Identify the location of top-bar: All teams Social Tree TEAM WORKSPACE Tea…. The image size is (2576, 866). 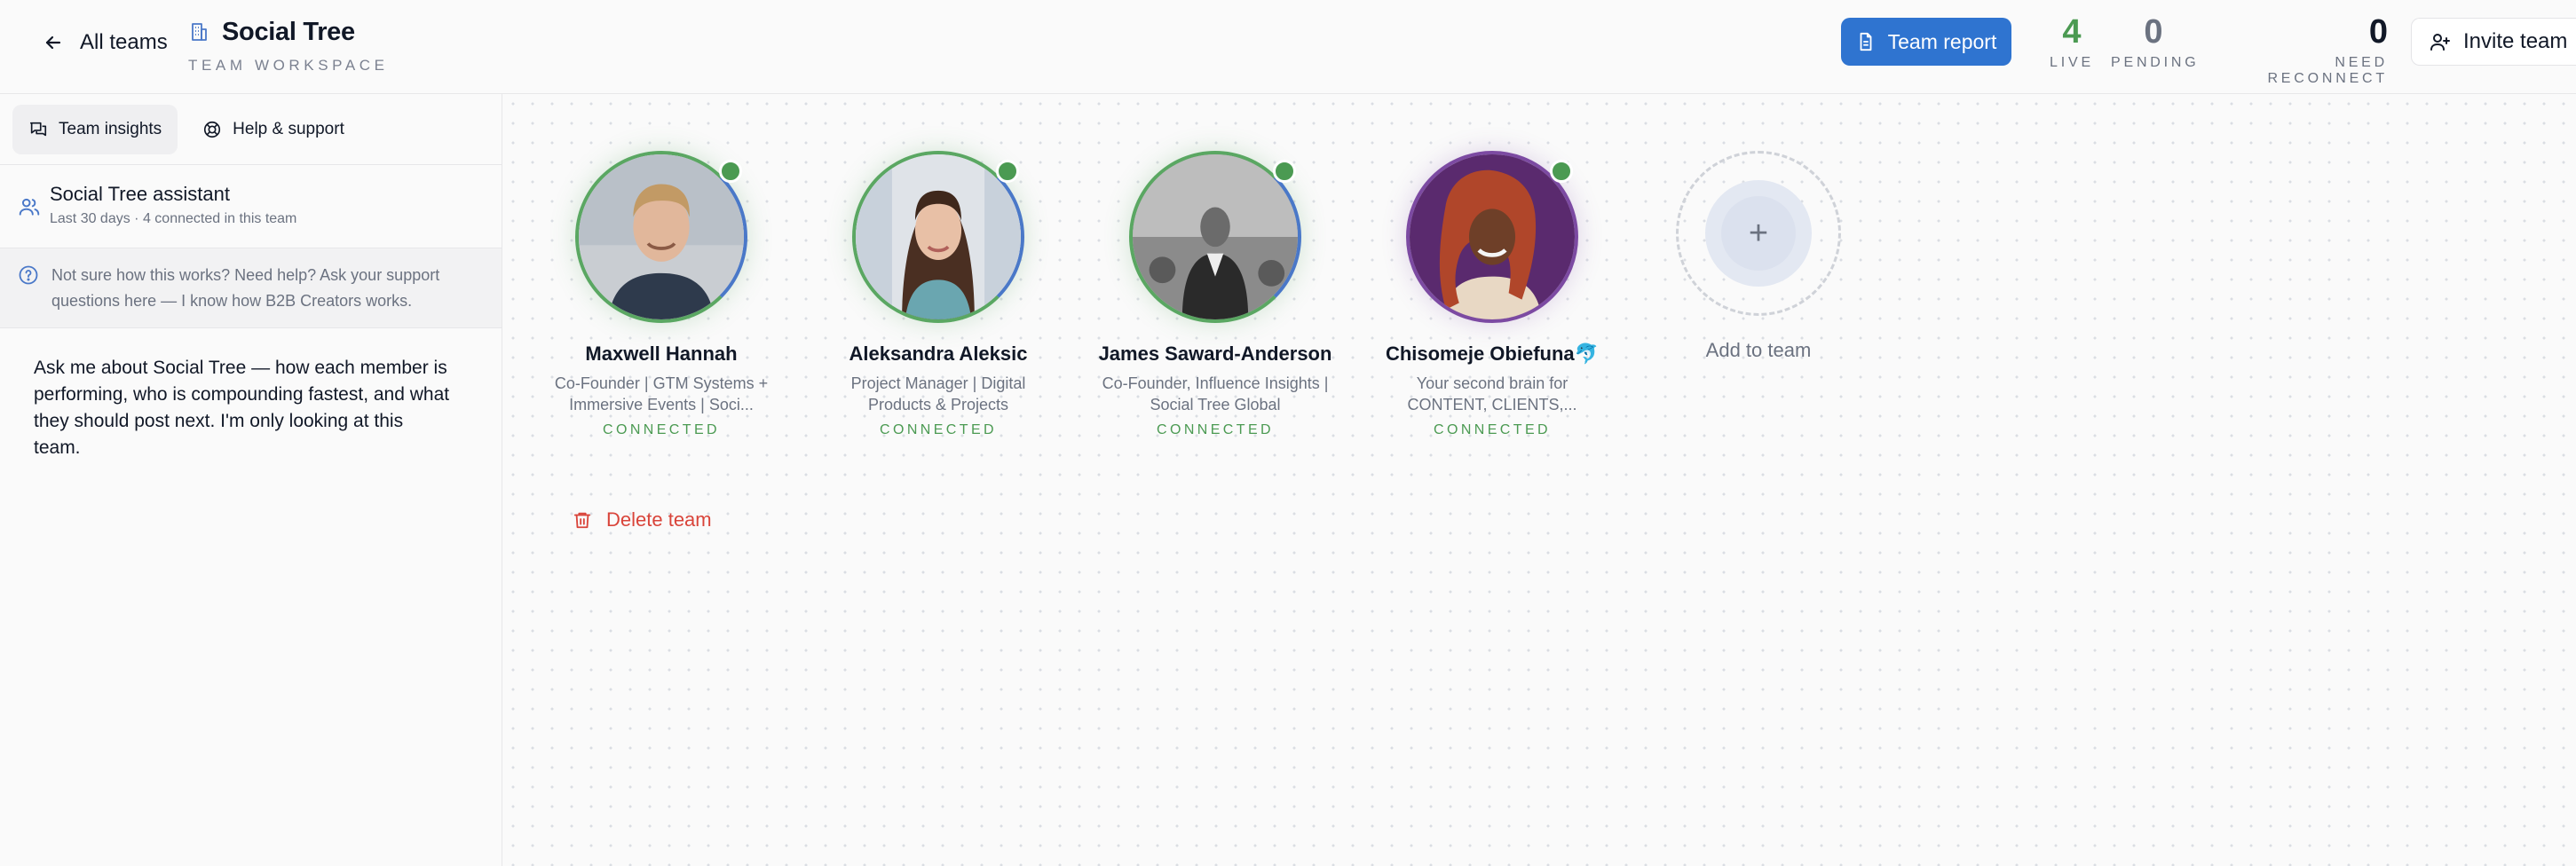
(1288, 47).